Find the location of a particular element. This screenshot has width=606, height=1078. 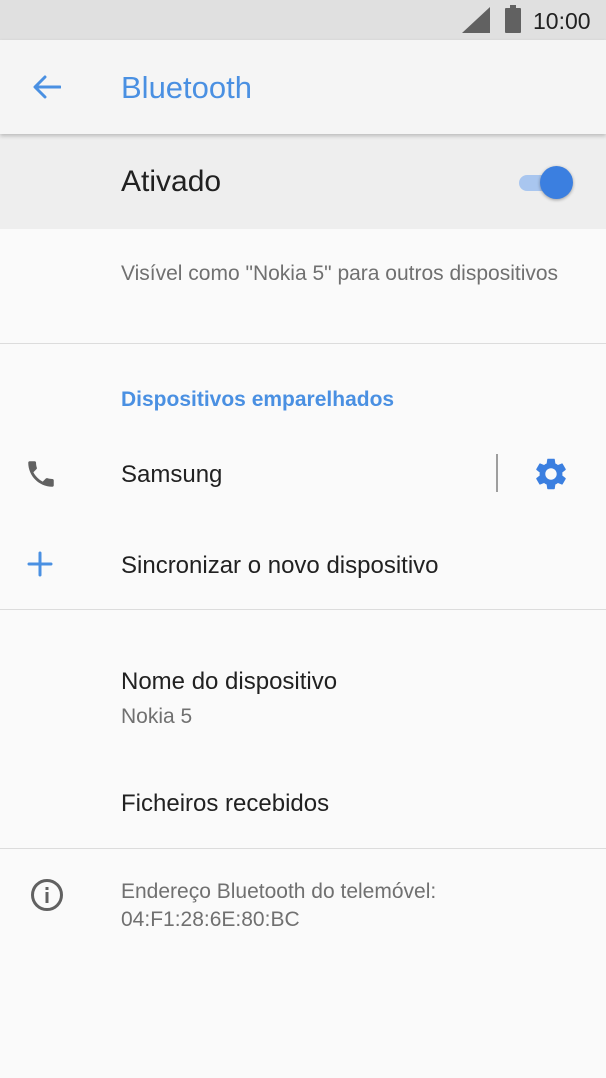

status-clock: 10:00 is located at coordinates (562, 21).